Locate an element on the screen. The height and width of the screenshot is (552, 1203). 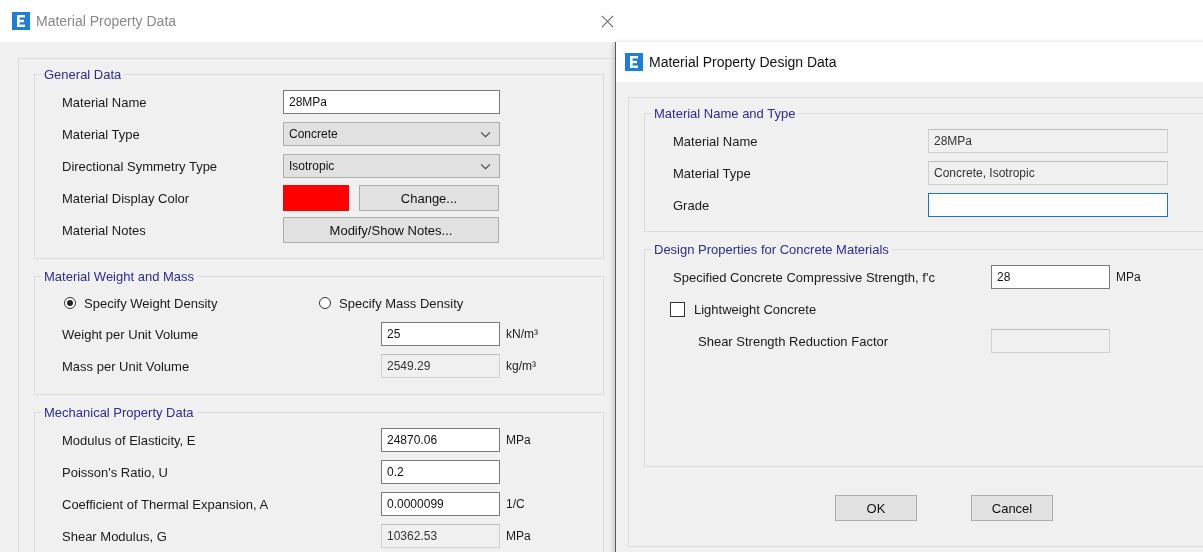
unit-label: kg/m³ is located at coordinates (521, 366).